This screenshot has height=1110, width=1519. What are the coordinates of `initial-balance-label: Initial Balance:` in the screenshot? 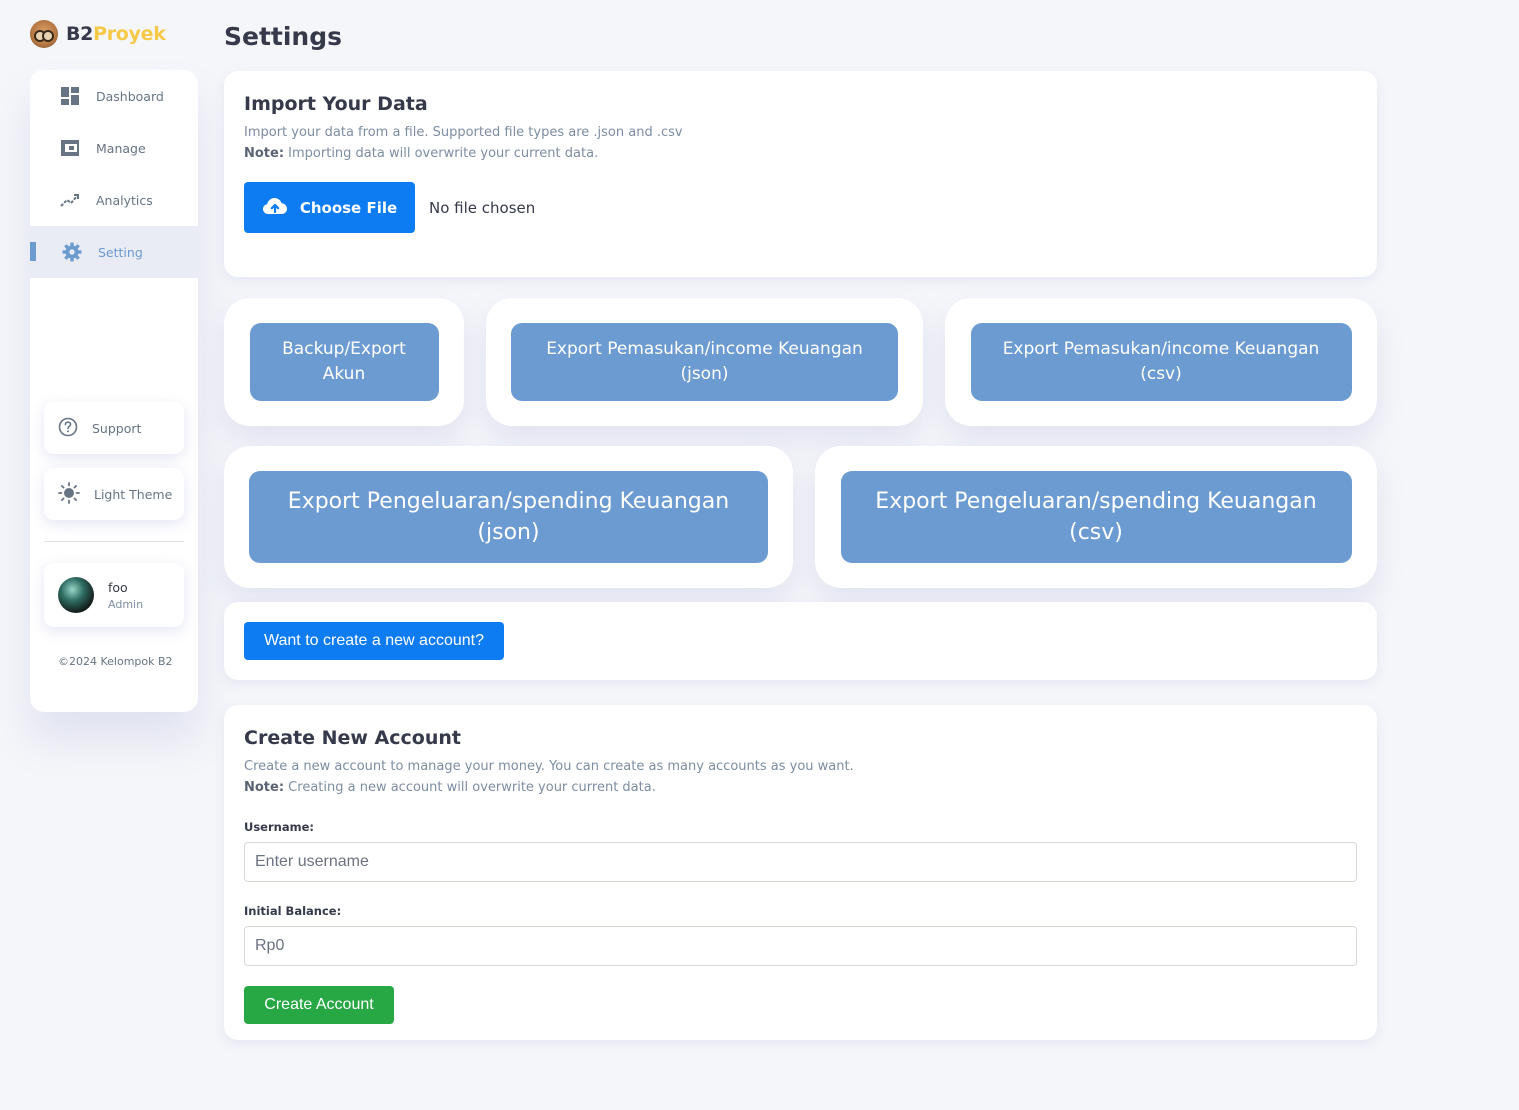 It's located at (293, 911).